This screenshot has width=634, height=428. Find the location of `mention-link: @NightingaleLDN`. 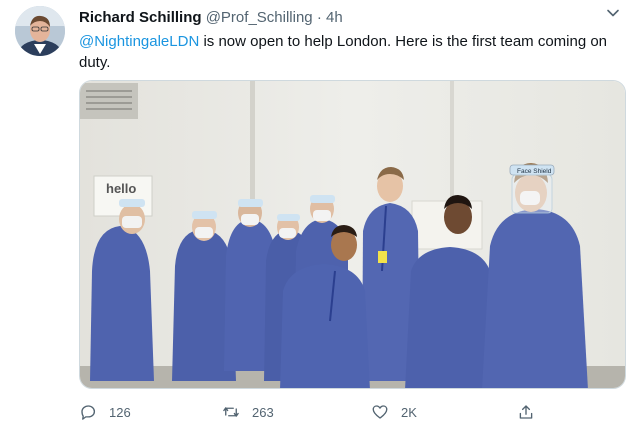

mention-link: @NightingaleLDN is located at coordinates (139, 41).